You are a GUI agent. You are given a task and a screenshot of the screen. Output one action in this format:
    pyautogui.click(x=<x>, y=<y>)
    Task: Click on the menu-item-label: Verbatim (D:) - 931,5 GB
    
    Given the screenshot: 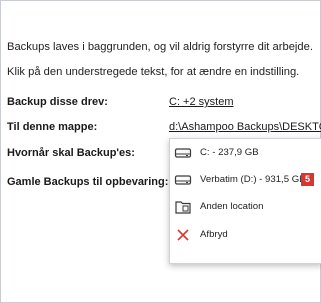 What is the action you would take?
    pyautogui.click(x=253, y=179)
    